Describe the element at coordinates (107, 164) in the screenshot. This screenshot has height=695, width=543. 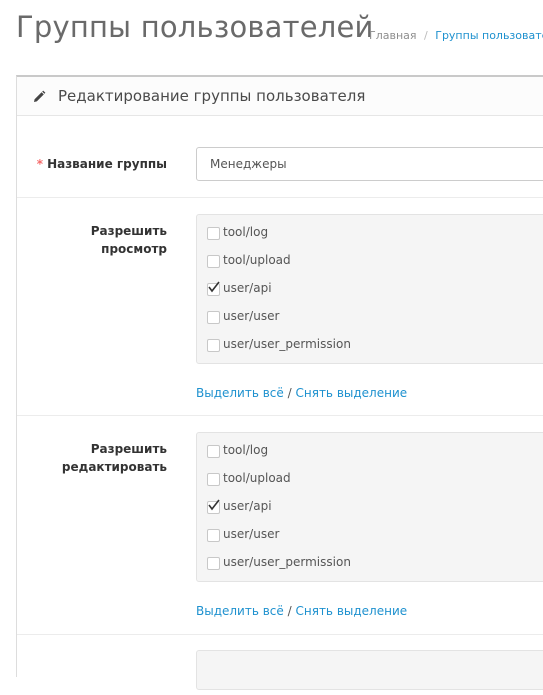
I see `group-name-label-text: Название группы` at that location.